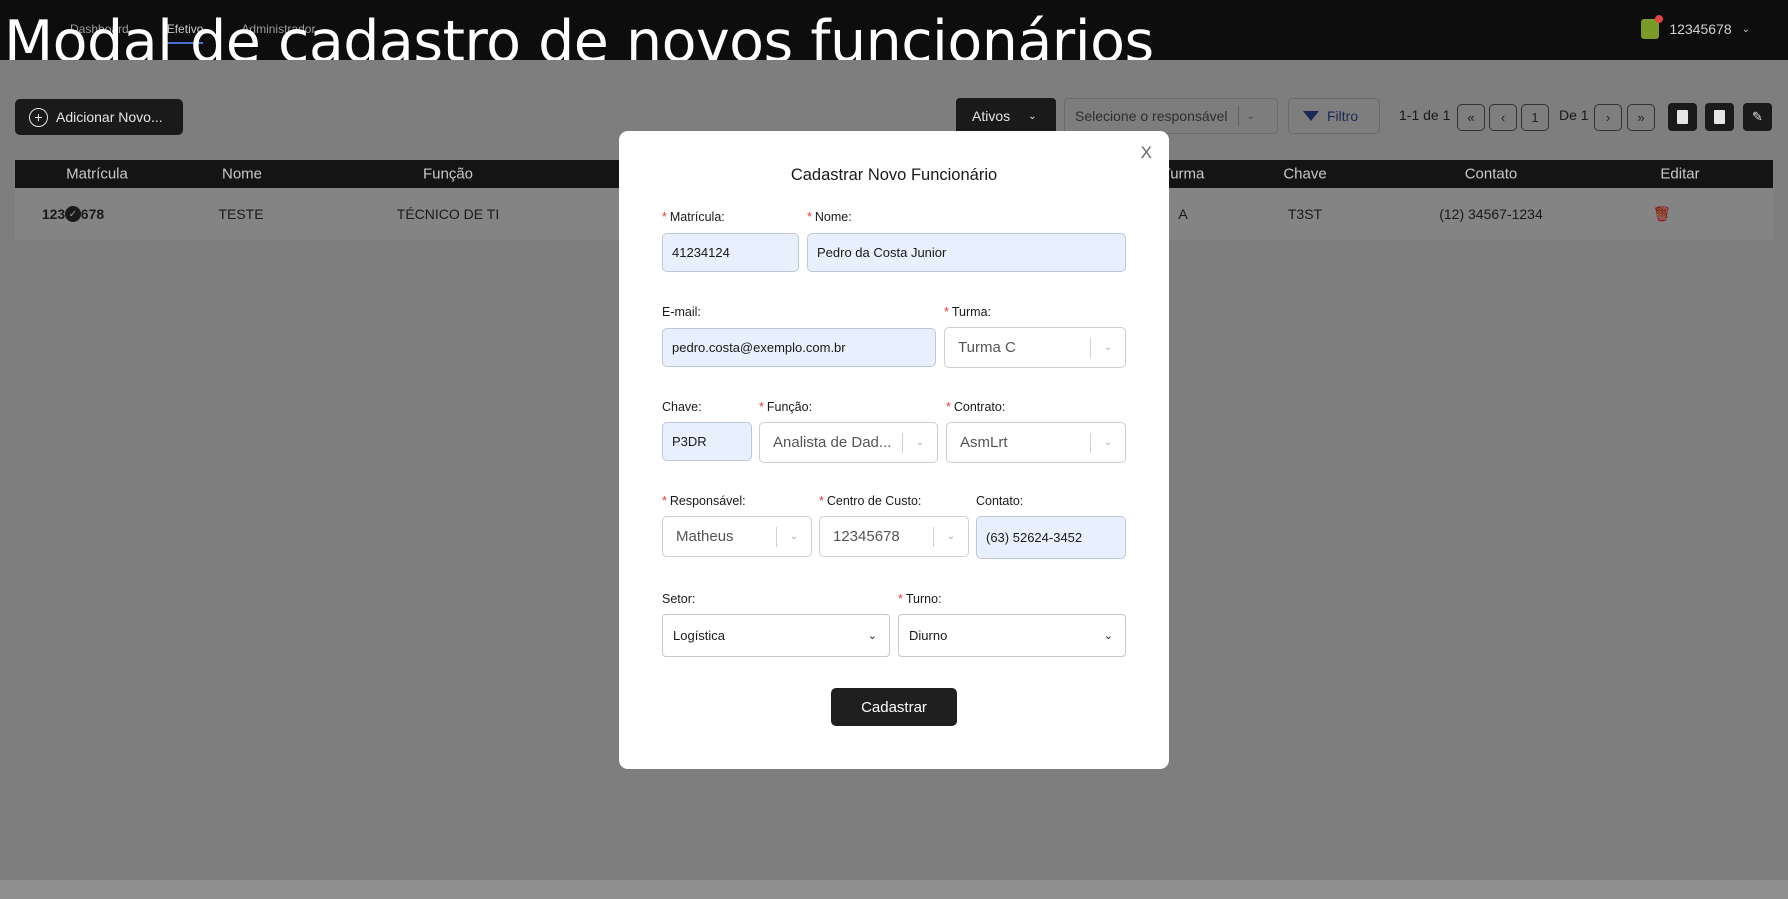 The image size is (1788, 899). Describe the element at coordinates (1305, 214) in the screenshot. I see `row-chave: T3ST` at that location.